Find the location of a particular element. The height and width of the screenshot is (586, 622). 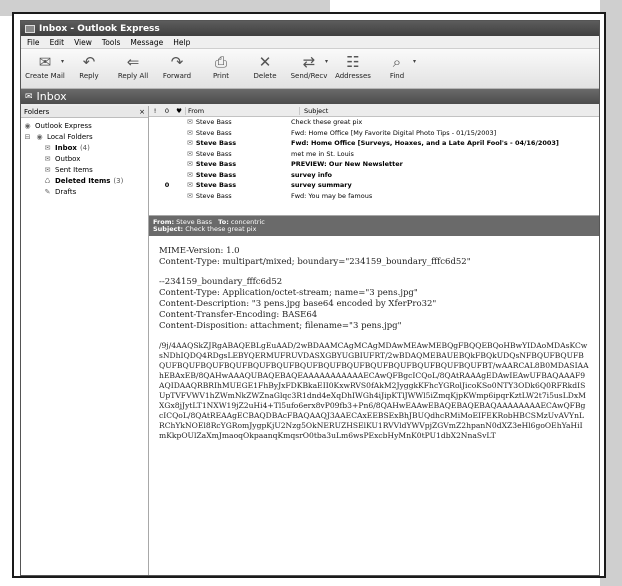

addresses-icon: ☷ is located at coordinates (353, 62).